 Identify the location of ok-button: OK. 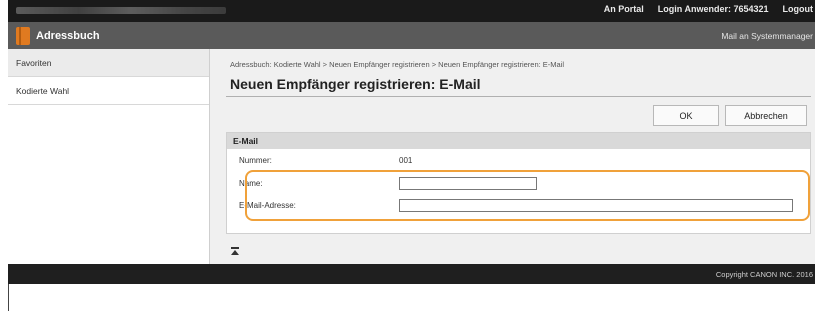
(686, 115).